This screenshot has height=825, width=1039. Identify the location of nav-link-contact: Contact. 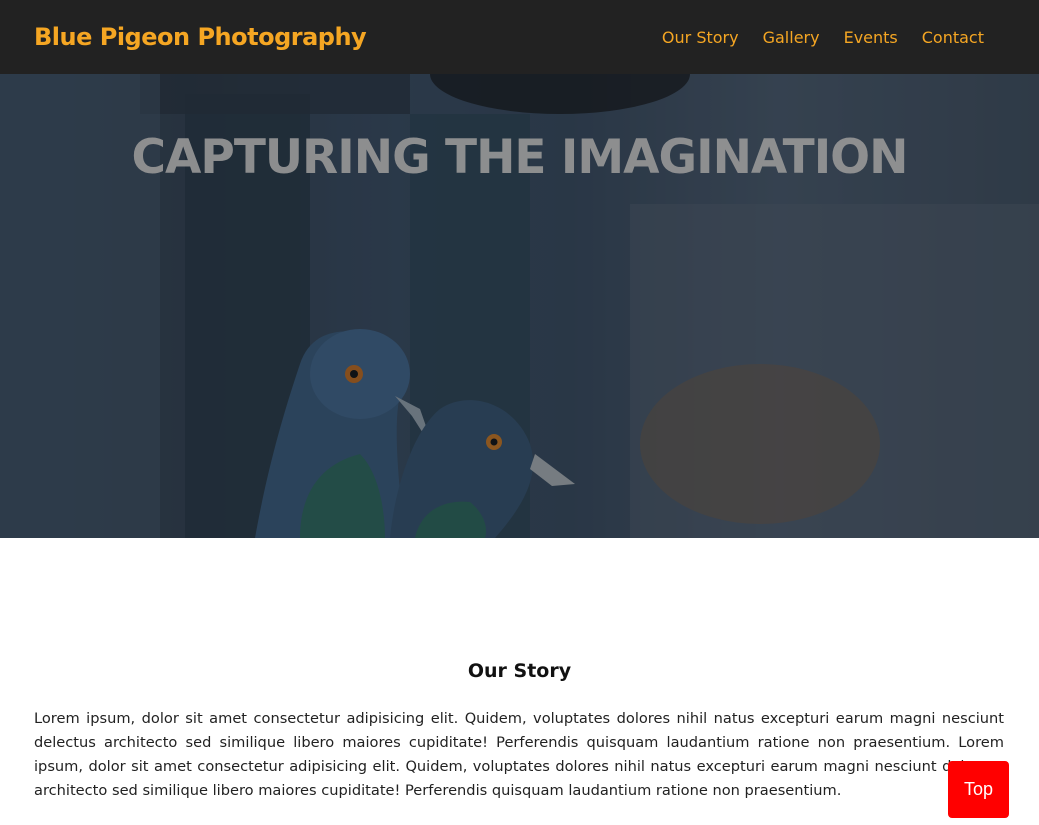
(953, 37).